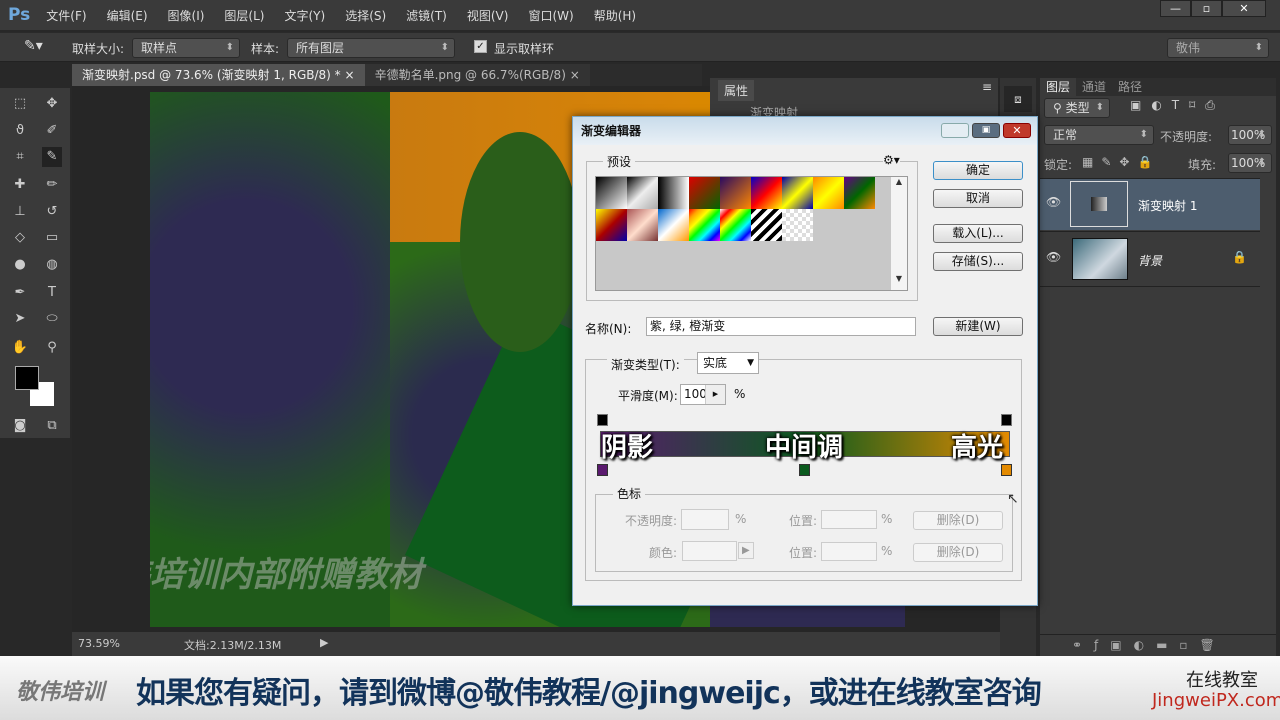 The image size is (1280, 720). What do you see at coordinates (849, 519) in the screenshot?
I see `stop-opacity-position-input` at bounding box center [849, 519].